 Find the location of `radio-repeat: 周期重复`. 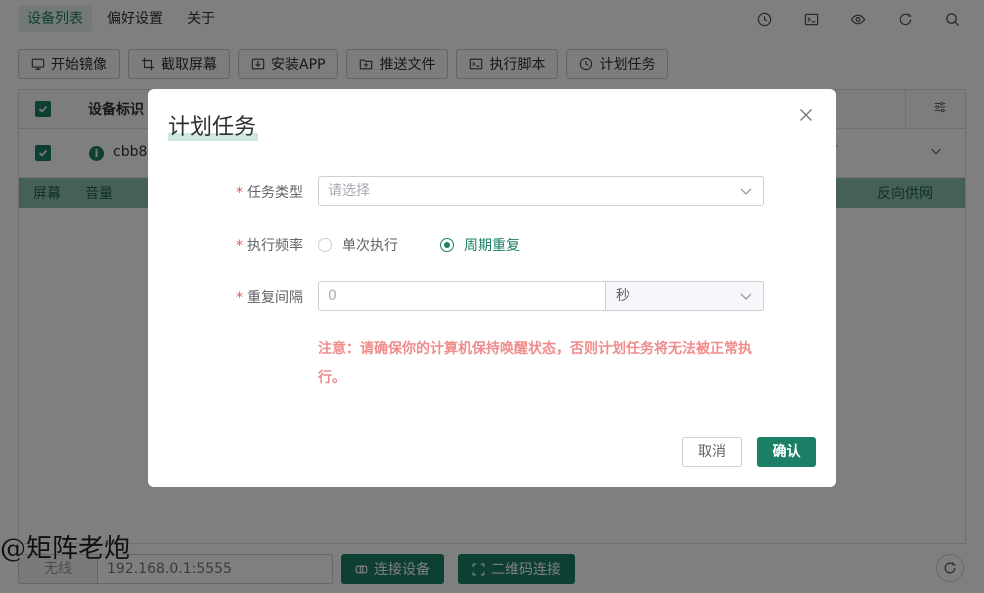

radio-repeat: 周期重复 is located at coordinates (480, 245).